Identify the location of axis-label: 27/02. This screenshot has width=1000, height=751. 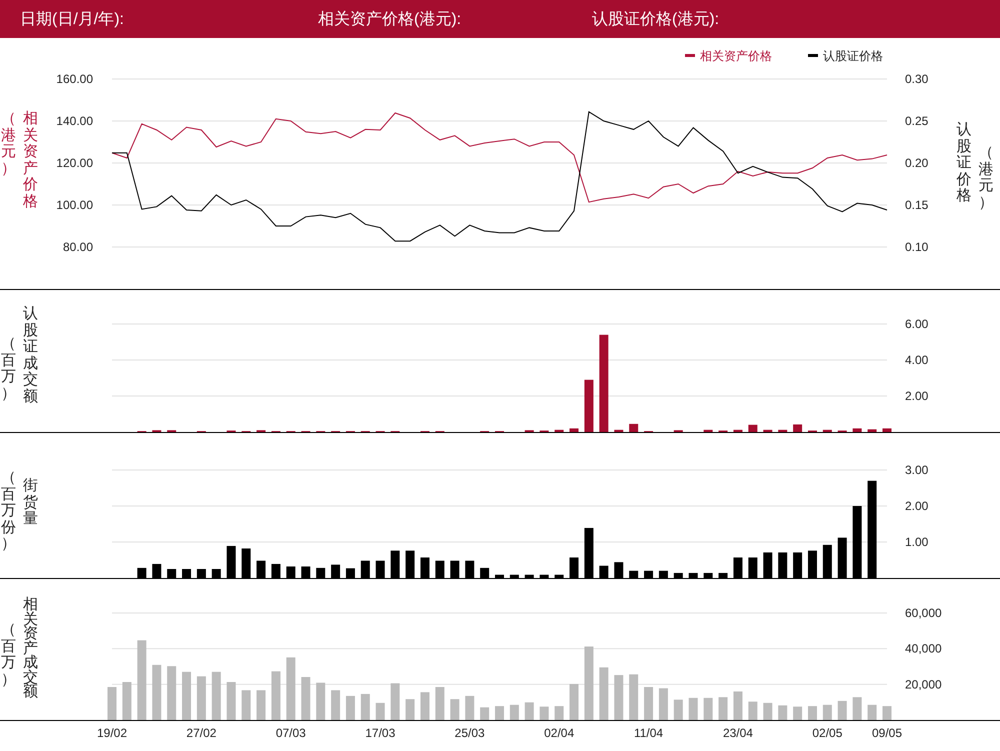
(201, 733).